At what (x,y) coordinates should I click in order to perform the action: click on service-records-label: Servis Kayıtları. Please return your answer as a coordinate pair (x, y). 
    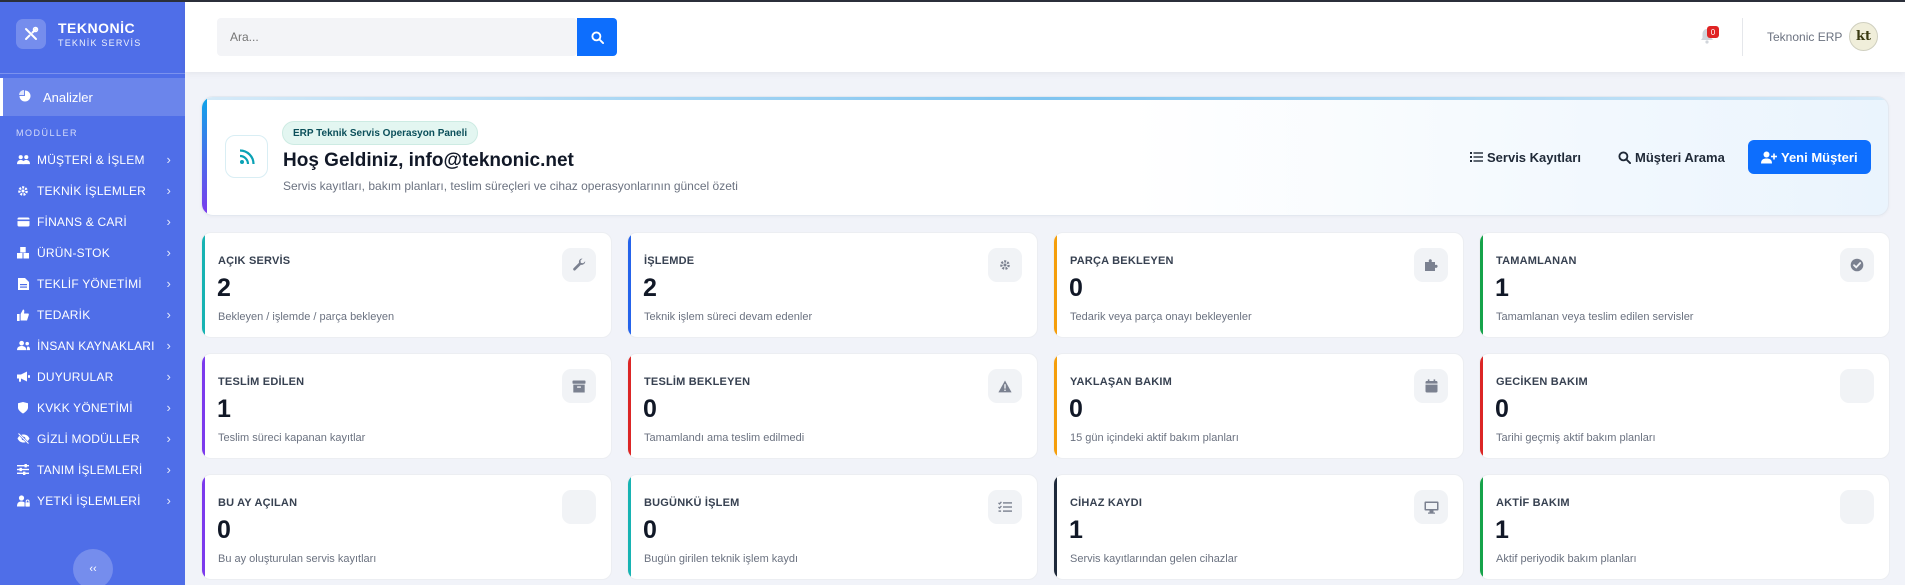
    Looking at the image, I should click on (1534, 157).